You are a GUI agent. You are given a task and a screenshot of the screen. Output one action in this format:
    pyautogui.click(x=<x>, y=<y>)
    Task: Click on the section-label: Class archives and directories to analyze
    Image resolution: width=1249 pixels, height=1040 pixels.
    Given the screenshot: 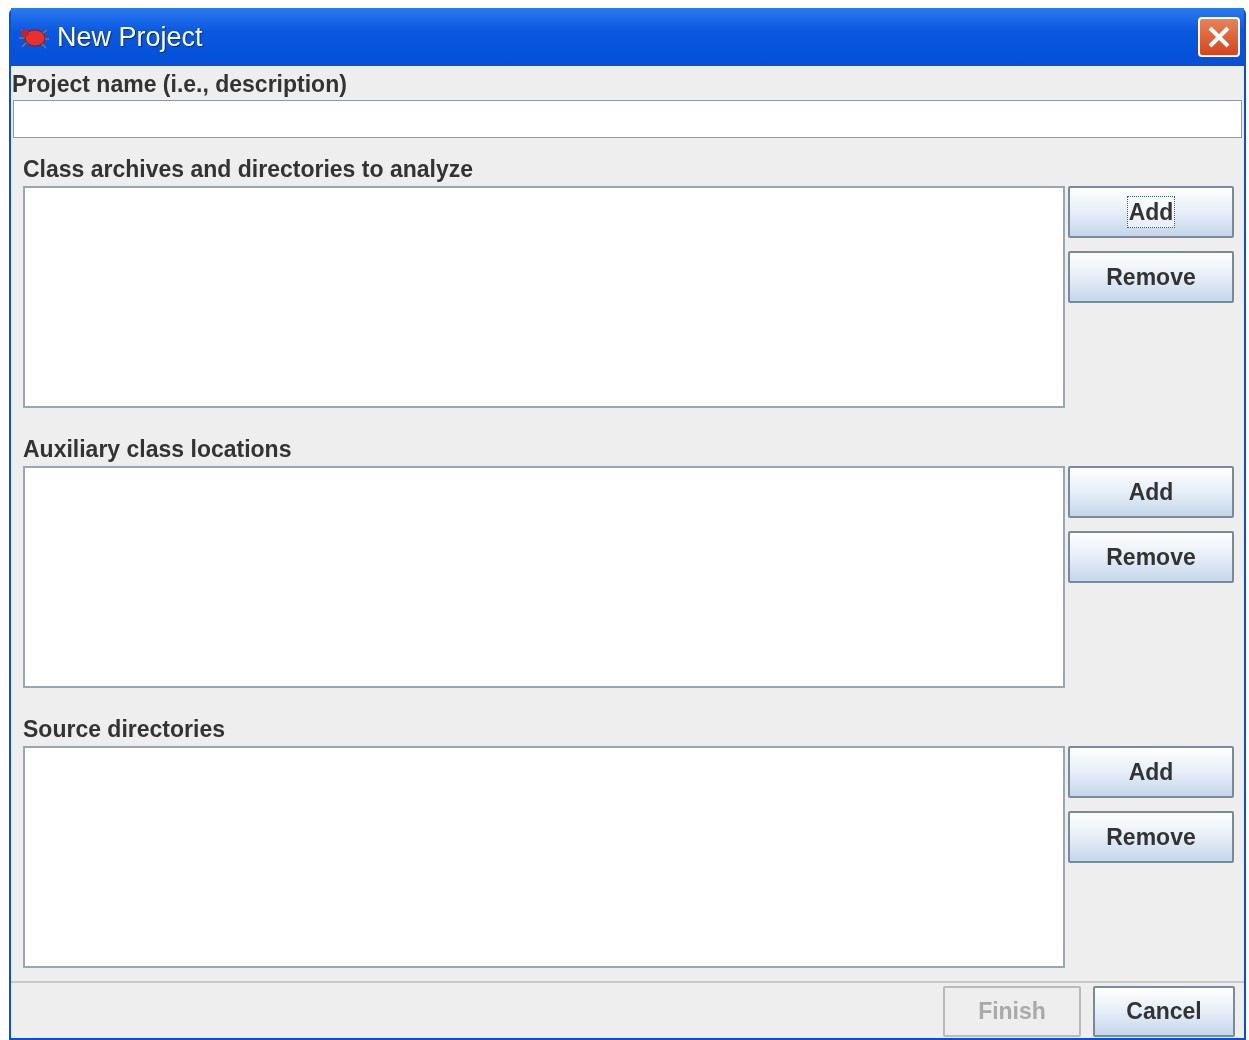 What is the action you would take?
    pyautogui.click(x=248, y=169)
    